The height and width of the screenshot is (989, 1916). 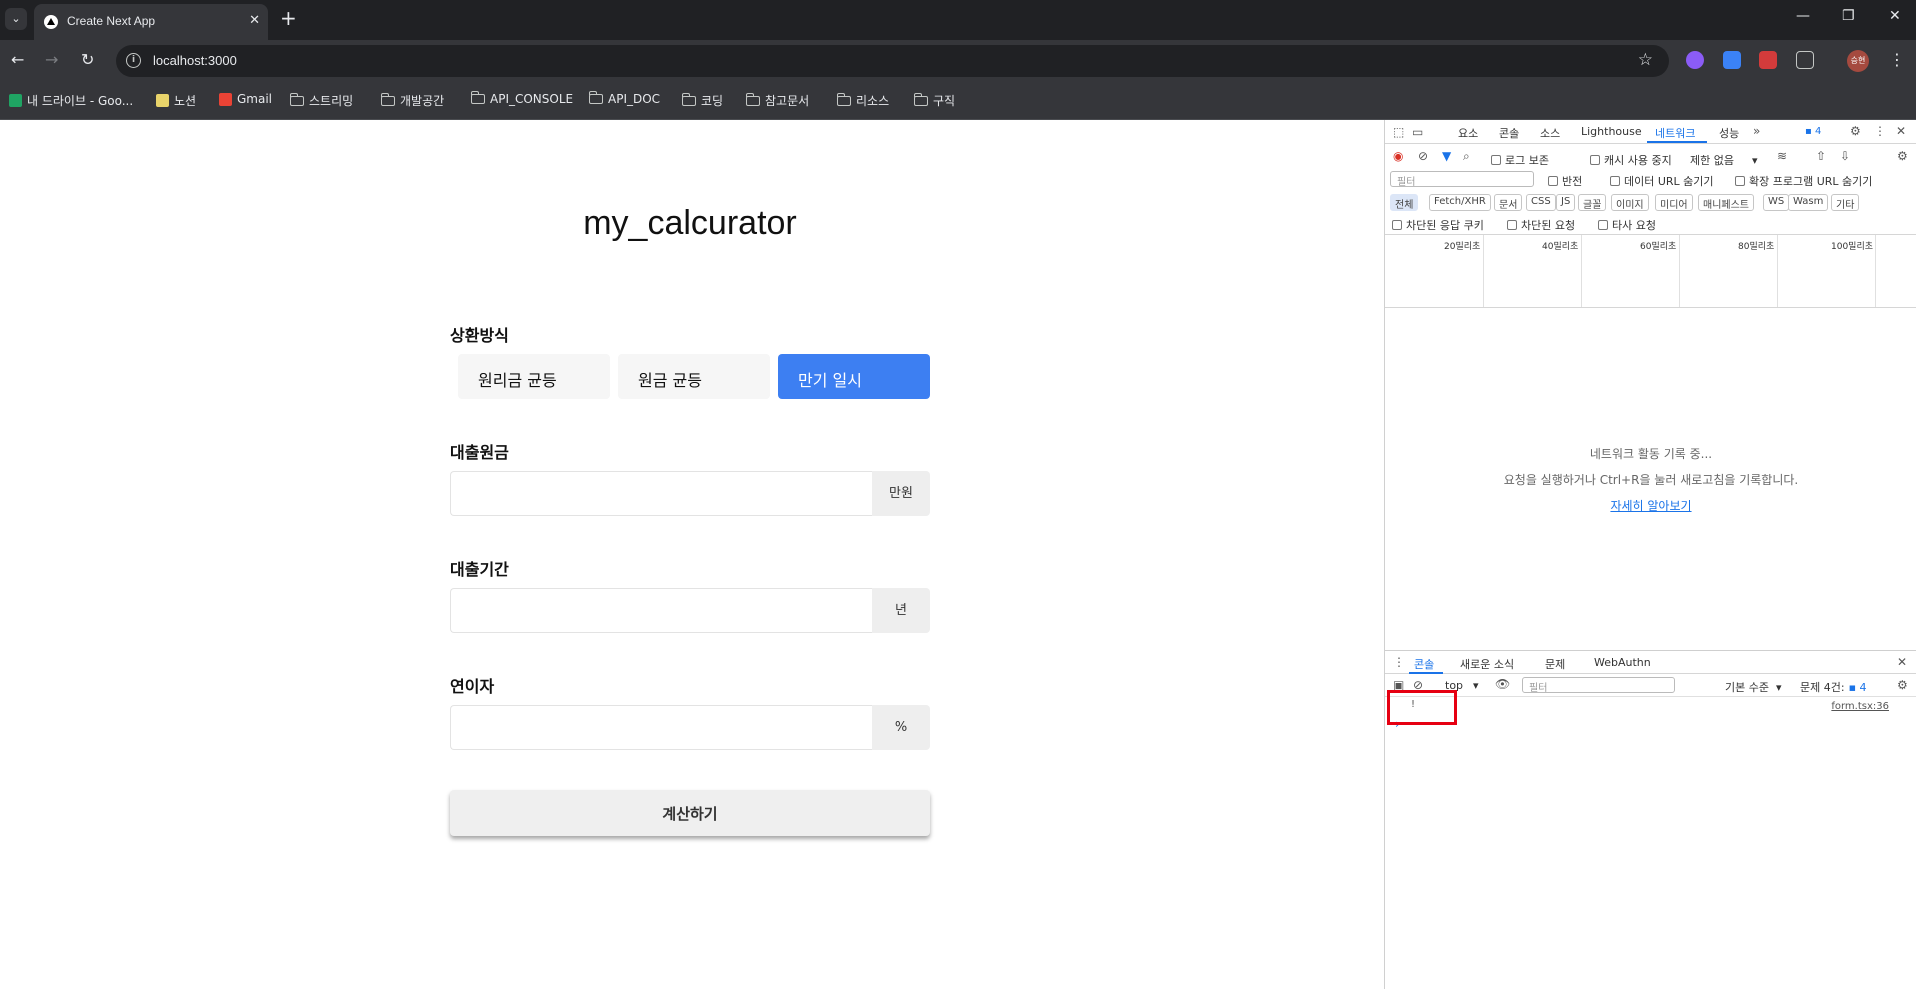 I want to click on hide-extension-urls-checkbox: 확장 프로그램 URL 숨기기, so click(x=1803, y=181).